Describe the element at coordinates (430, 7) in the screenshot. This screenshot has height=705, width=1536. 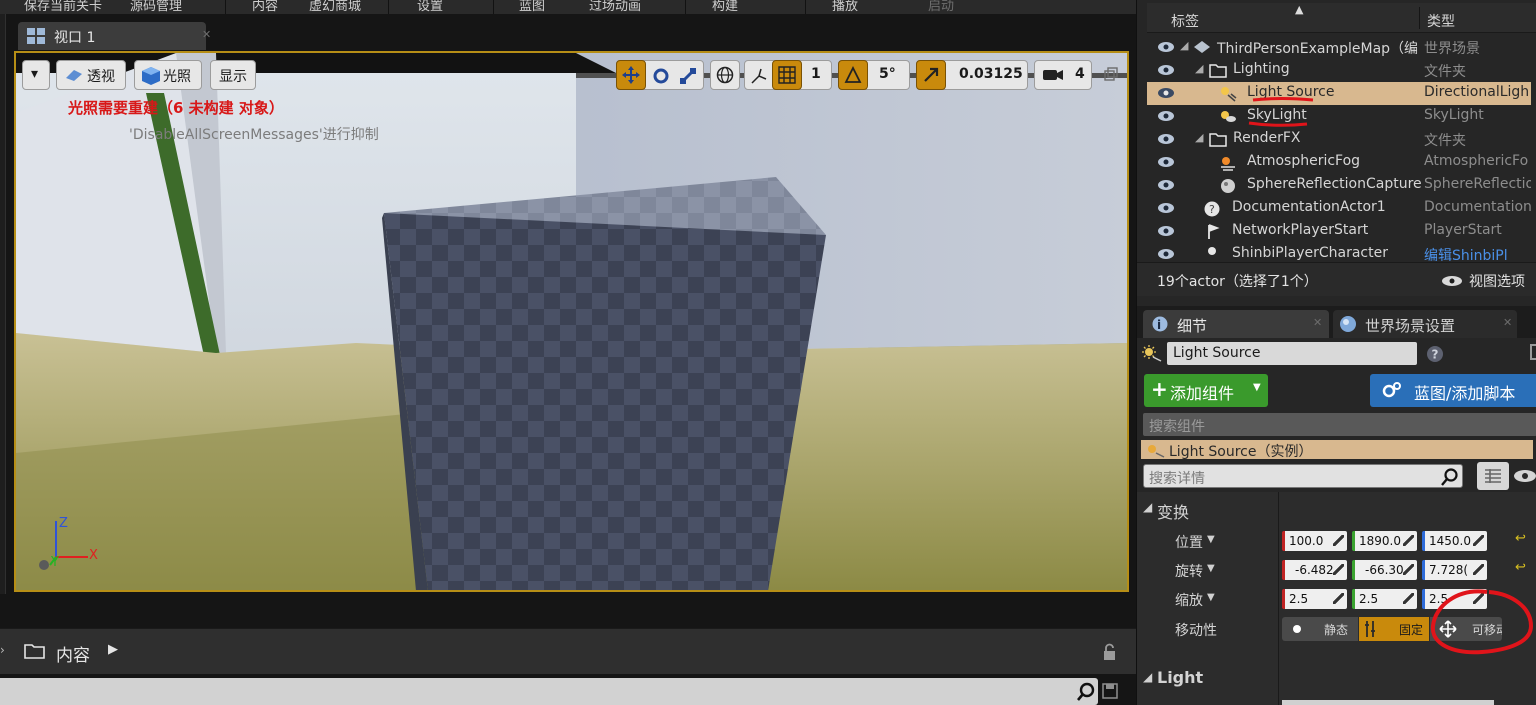
I see `toolbar-settings: 设置` at that location.